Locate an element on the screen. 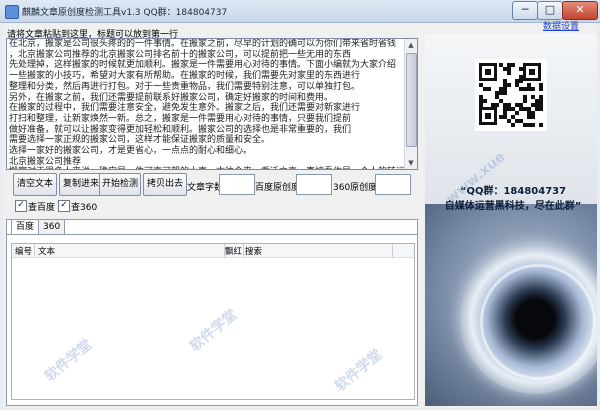  baidu-originality-field is located at coordinates (314, 184).